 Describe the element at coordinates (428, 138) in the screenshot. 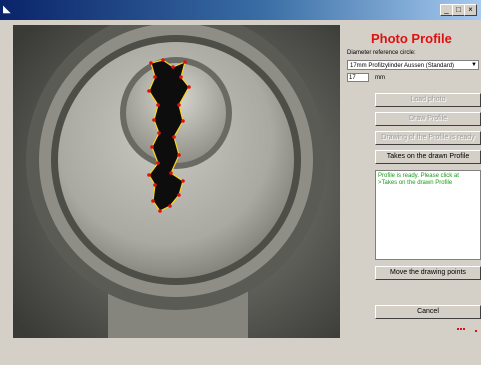

I see `drawing-ready-button: Drawing of the Profile is ready` at that location.